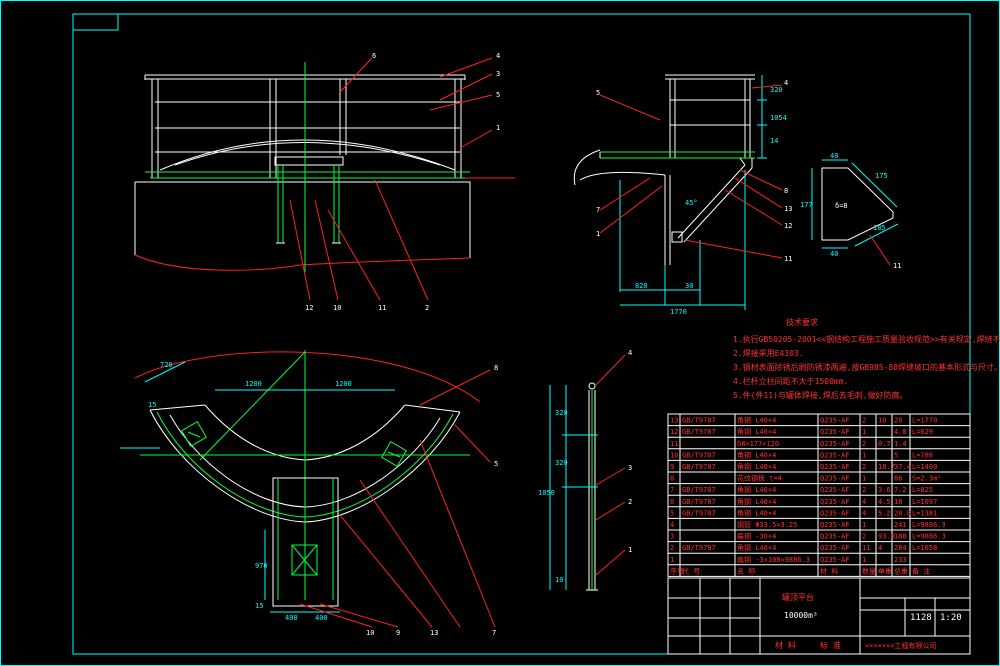 The height and width of the screenshot is (666, 1000). Describe the element at coordinates (898, 479) in the screenshot. I see `bom-cell: 86` at that location.